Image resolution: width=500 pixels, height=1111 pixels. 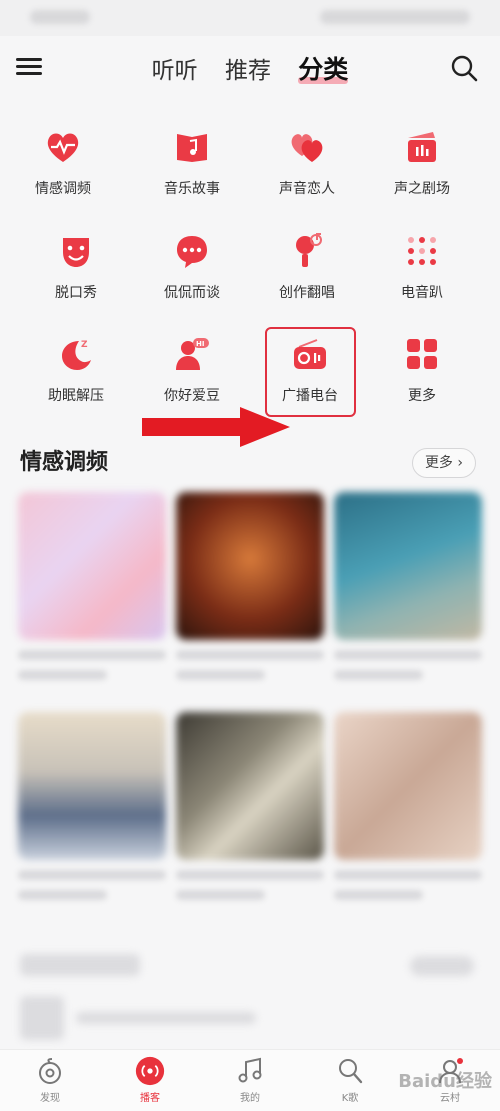 What do you see at coordinates (307, 173) in the screenshot?
I see `category-item-voice-lover: 声音恋人` at bounding box center [307, 173].